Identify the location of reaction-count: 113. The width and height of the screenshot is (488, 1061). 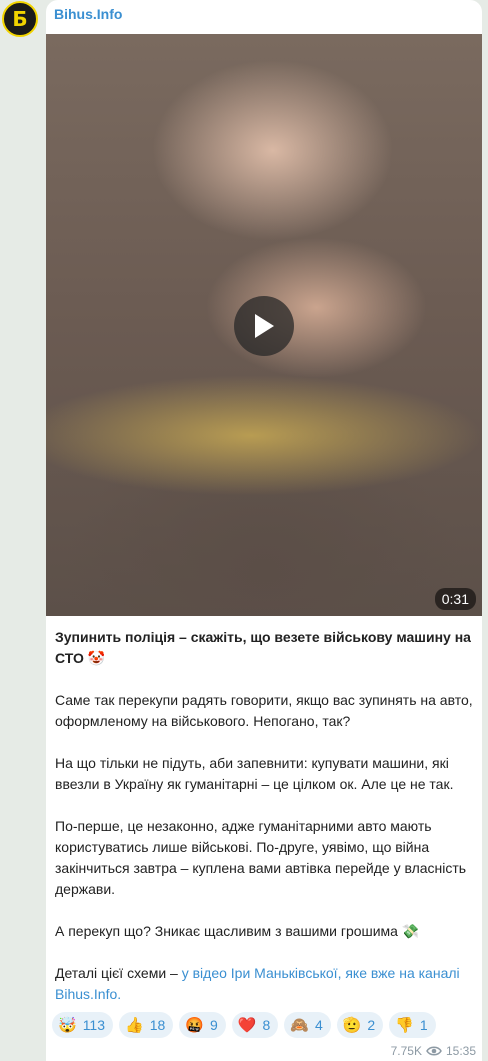
(94, 1025).